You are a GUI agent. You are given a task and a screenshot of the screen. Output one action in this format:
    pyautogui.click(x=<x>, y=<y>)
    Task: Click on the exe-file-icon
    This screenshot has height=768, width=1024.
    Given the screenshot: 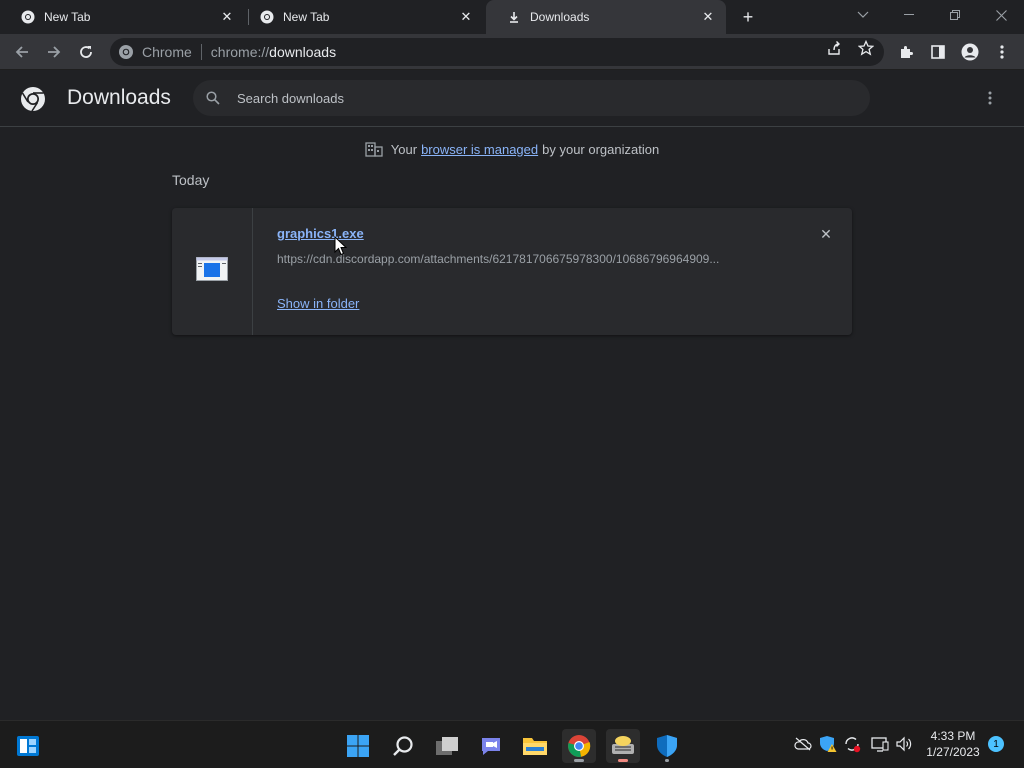 What is the action you would take?
    pyautogui.click(x=212, y=271)
    